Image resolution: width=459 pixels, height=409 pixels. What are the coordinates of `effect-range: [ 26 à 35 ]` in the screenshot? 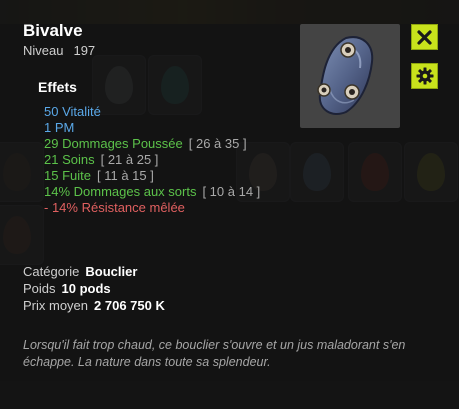 It's located at (217, 143).